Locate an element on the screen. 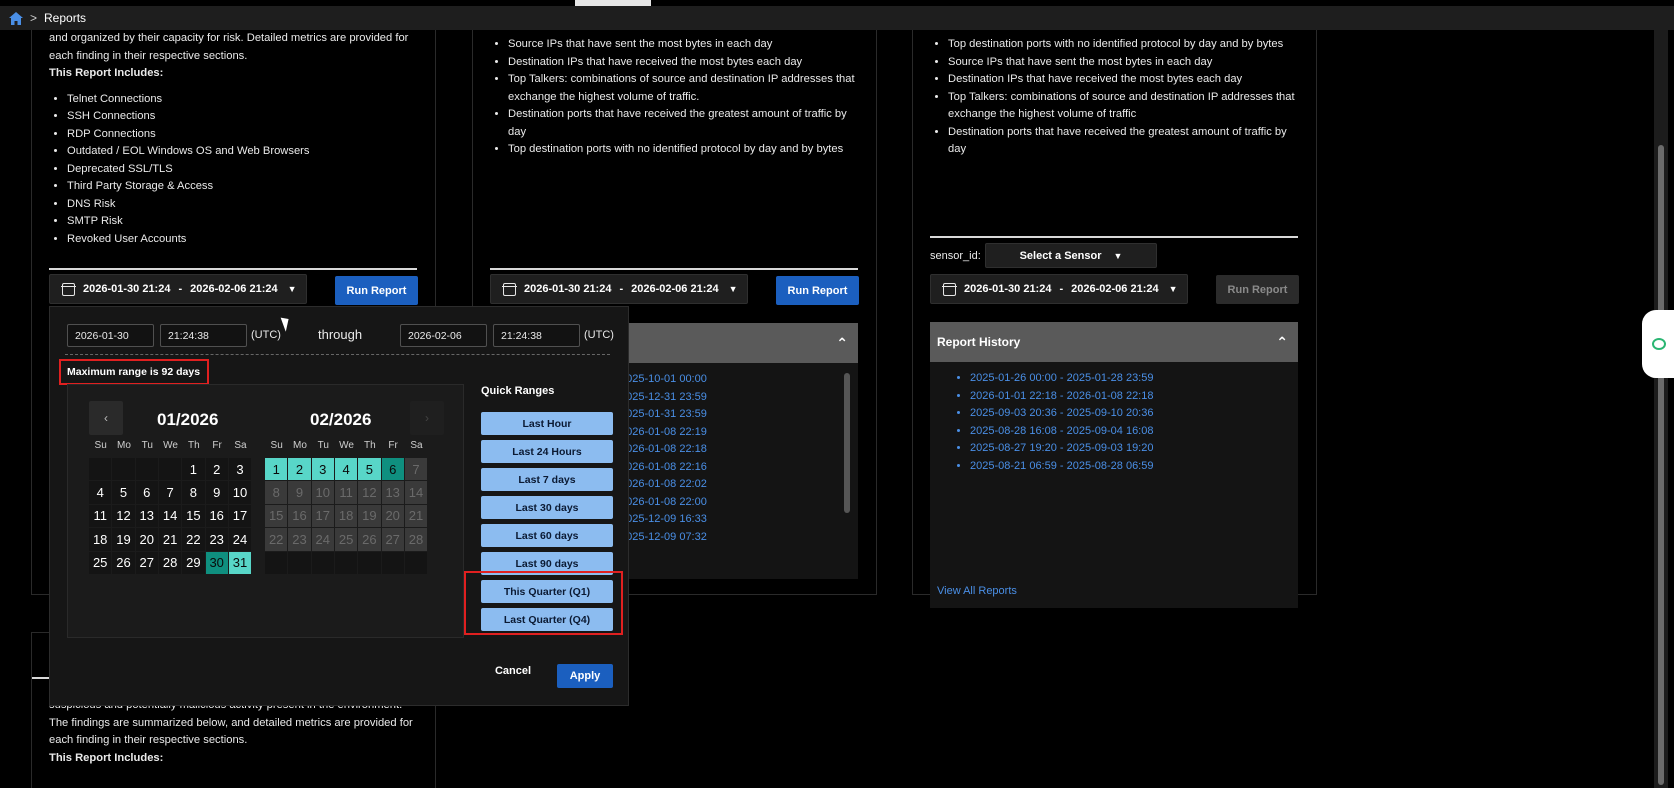 This screenshot has height=788, width=1674. history-link: 2025-10-01 00:00 is located at coordinates (663, 380).